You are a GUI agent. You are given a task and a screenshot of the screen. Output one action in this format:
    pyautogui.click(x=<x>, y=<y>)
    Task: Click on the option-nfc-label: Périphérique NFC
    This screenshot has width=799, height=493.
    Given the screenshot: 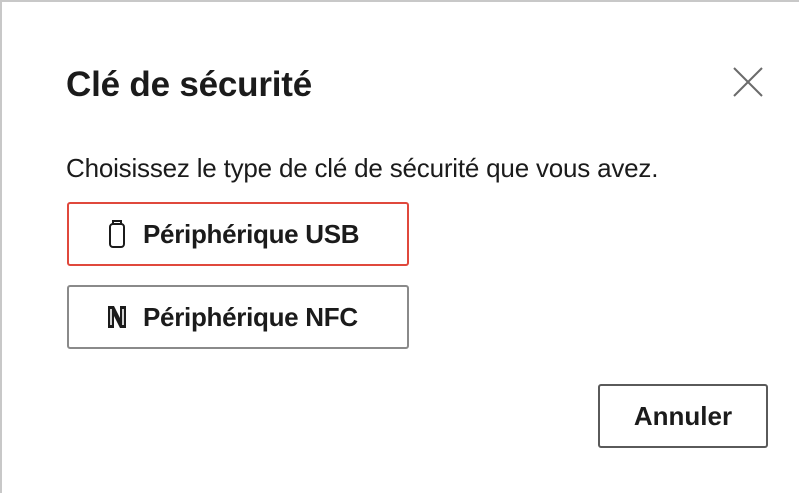 What is the action you would take?
    pyautogui.click(x=250, y=316)
    